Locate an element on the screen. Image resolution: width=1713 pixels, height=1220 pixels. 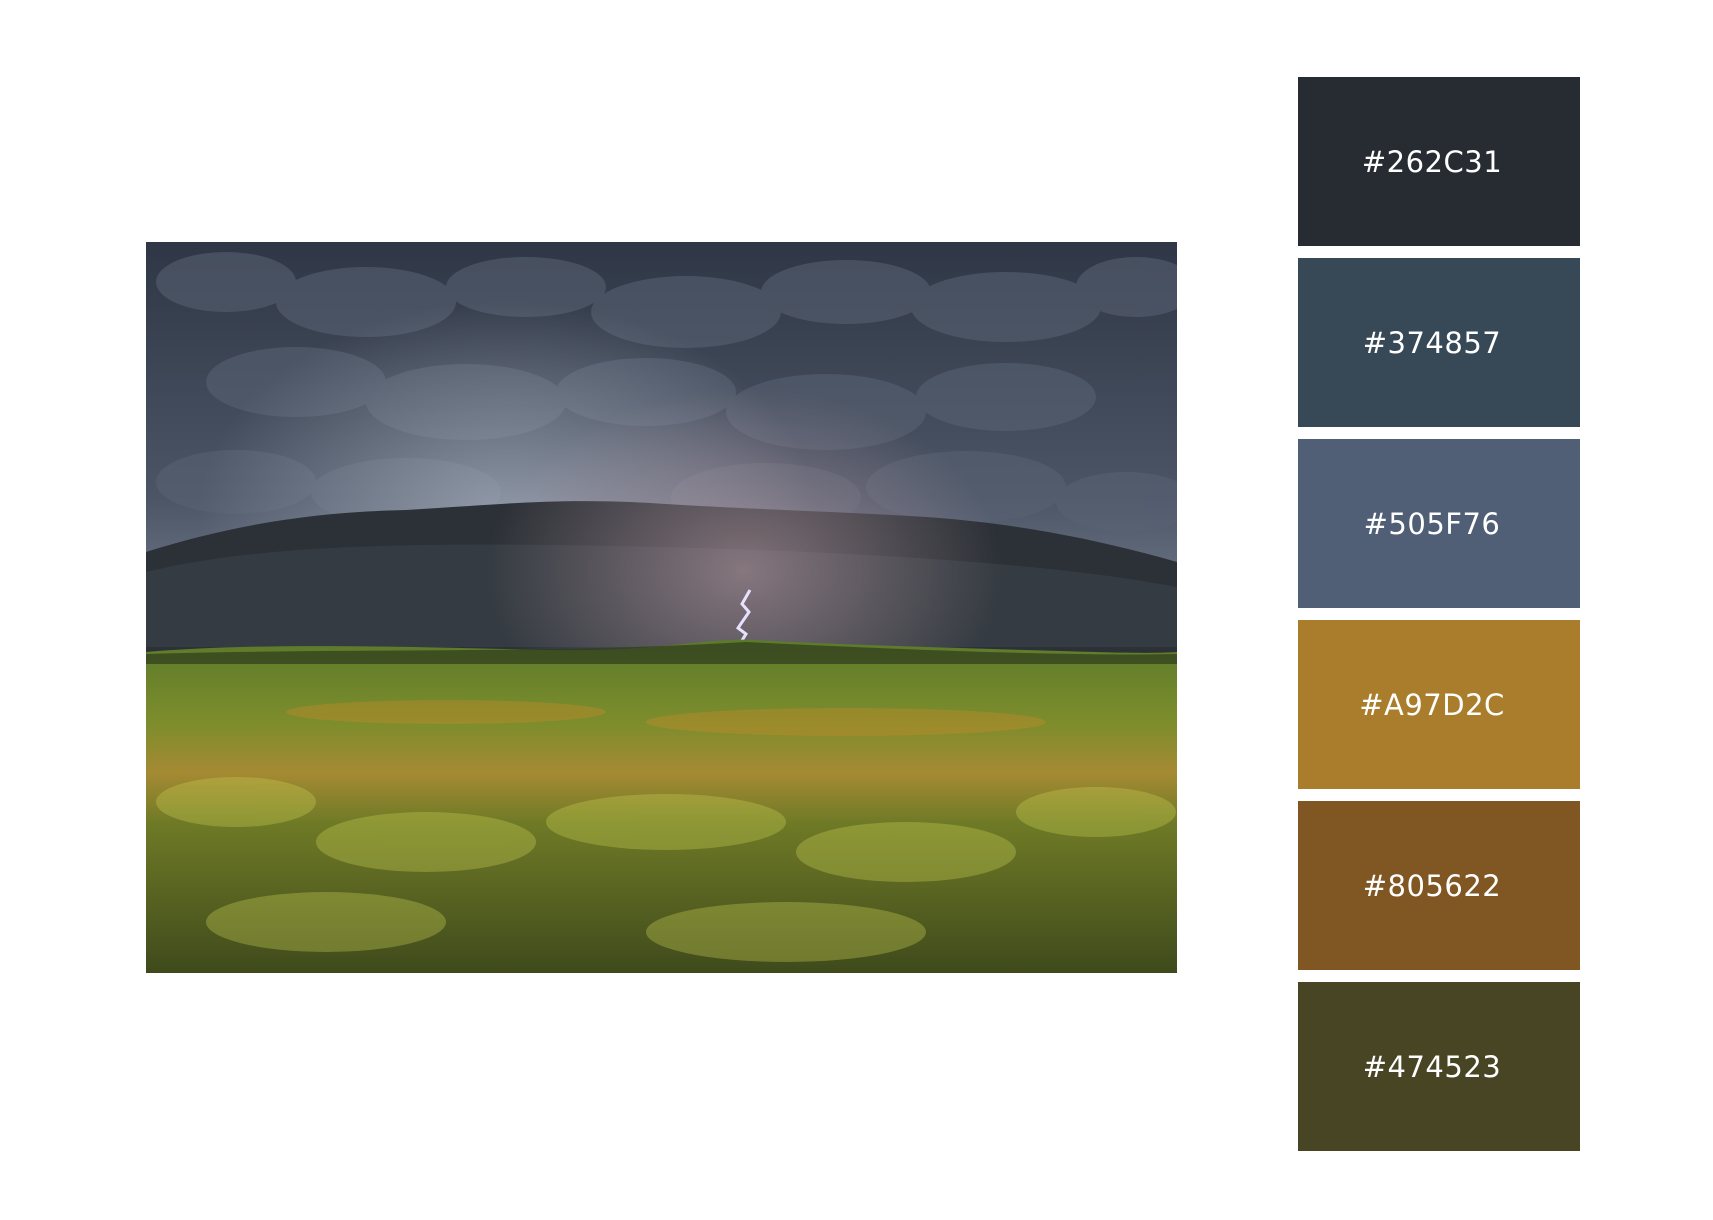
color-swatch: #A97D2C is located at coordinates (1439, 704).